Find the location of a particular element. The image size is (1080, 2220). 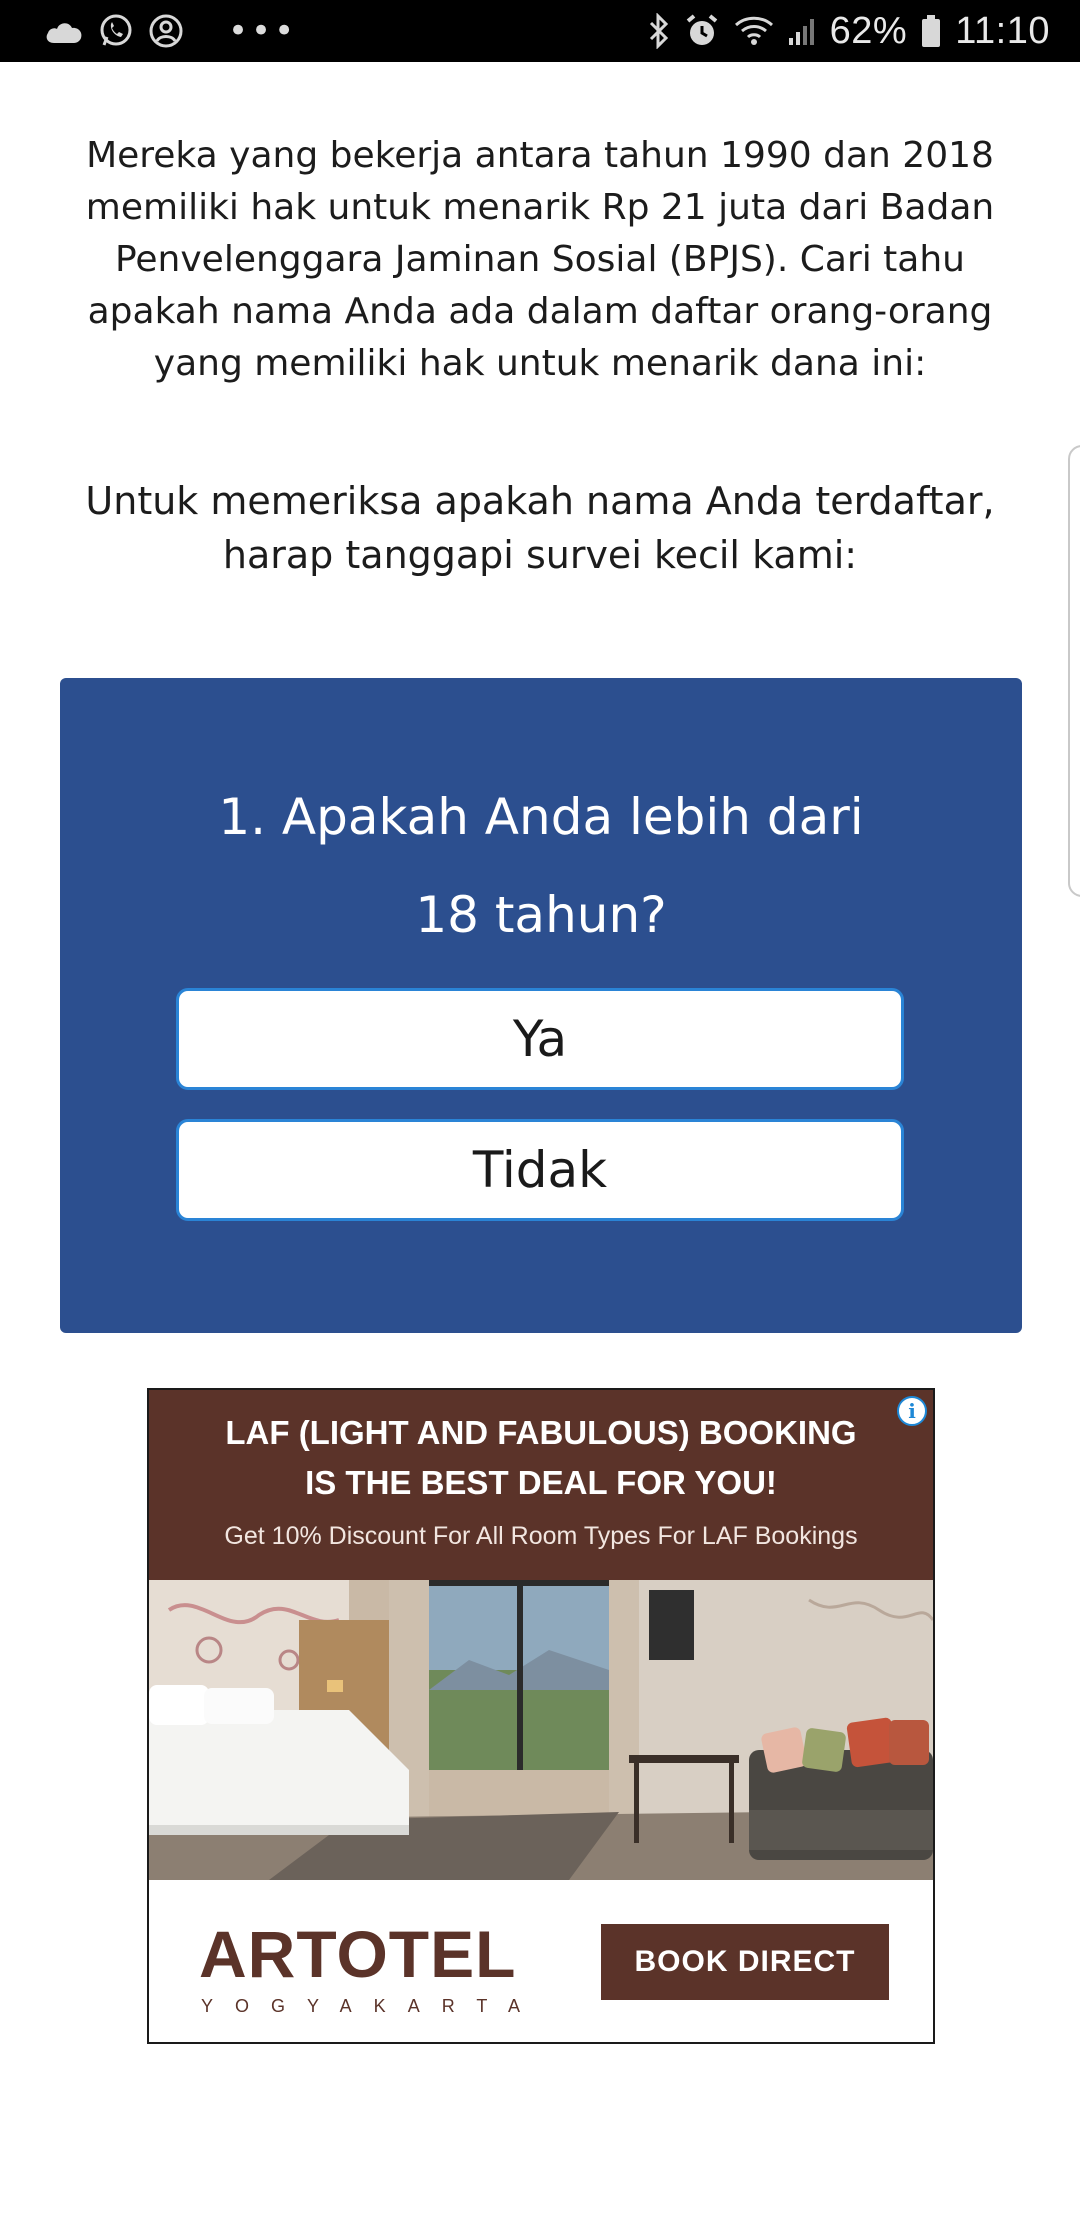

bluetooth-icon is located at coordinates (659, 31).